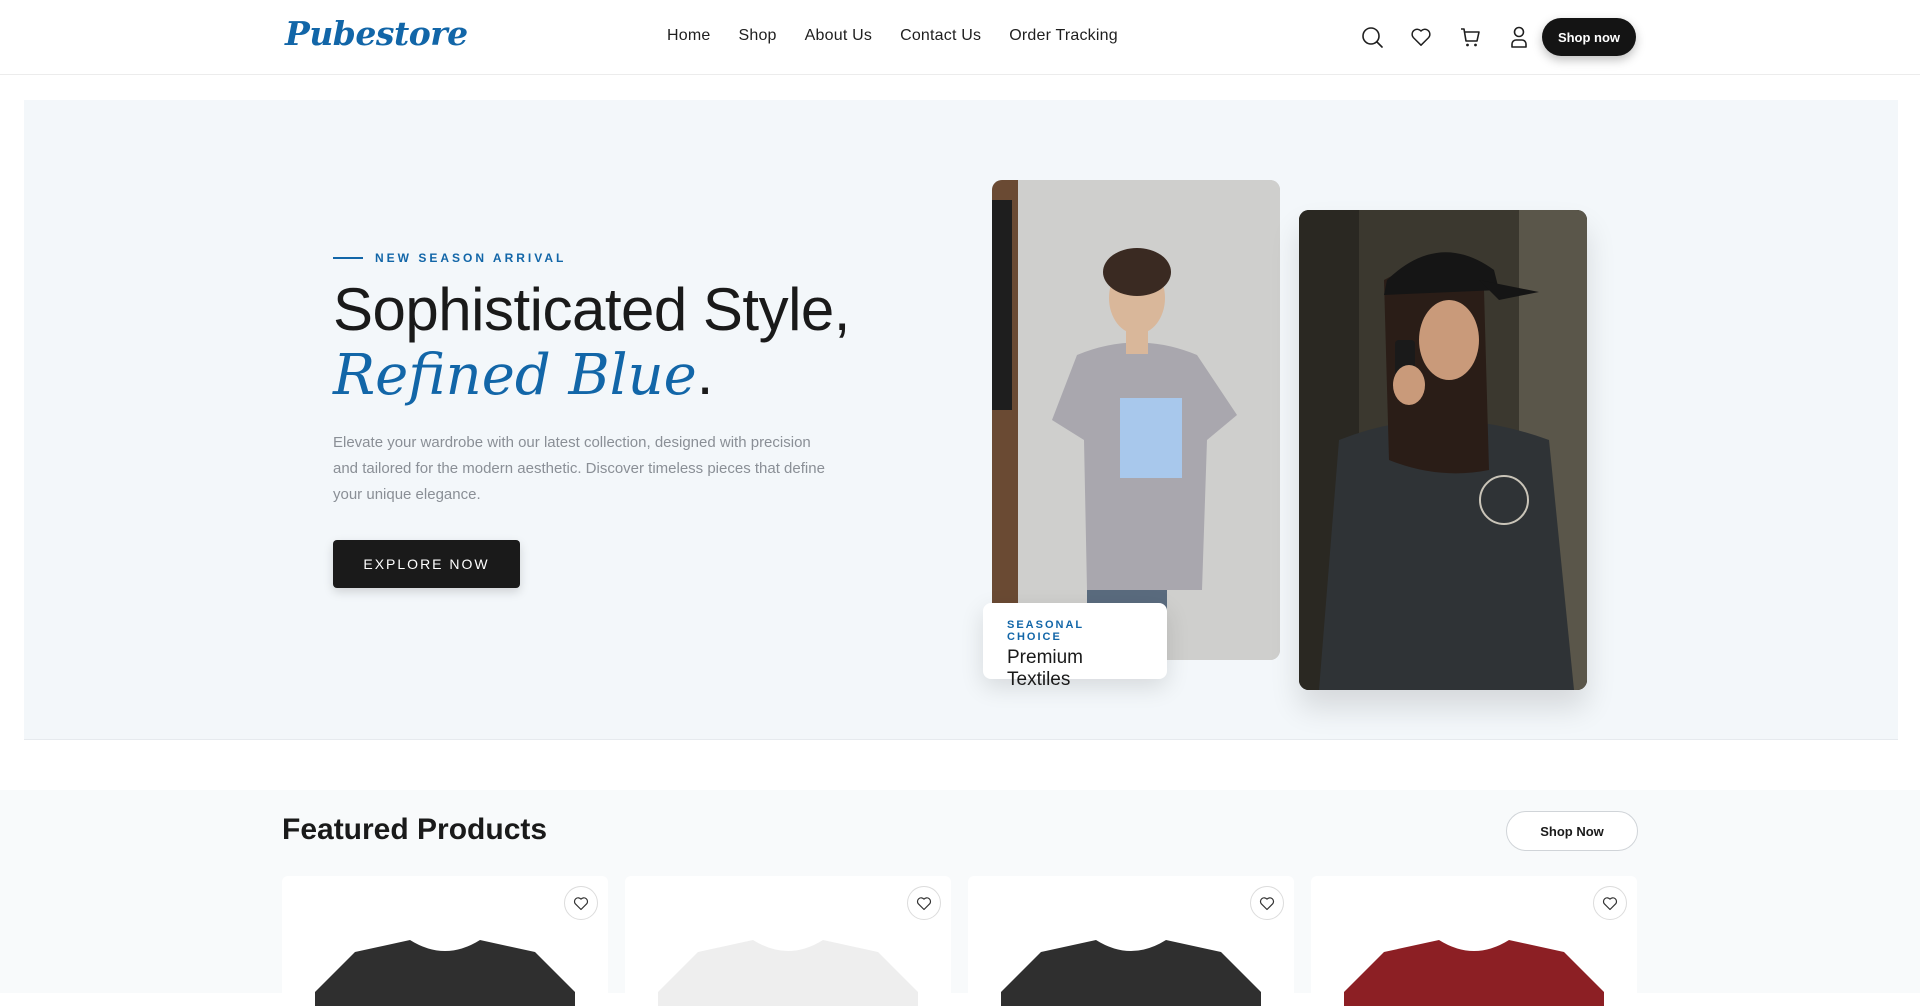 The image size is (1920, 1006). What do you see at coordinates (1470, 37) in the screenshot?
I see `cart-icon` at bounding box center [1470, 37].